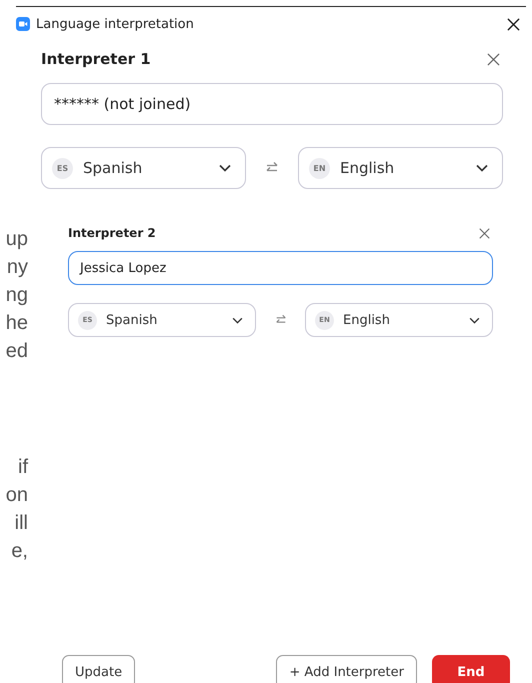 The height and width of the screenshot is (683, 532). What do you see at coordinates (346, 669) in the screenshot?
I see `action-button: + Add Interpreter` at bounding box center [346, 669].